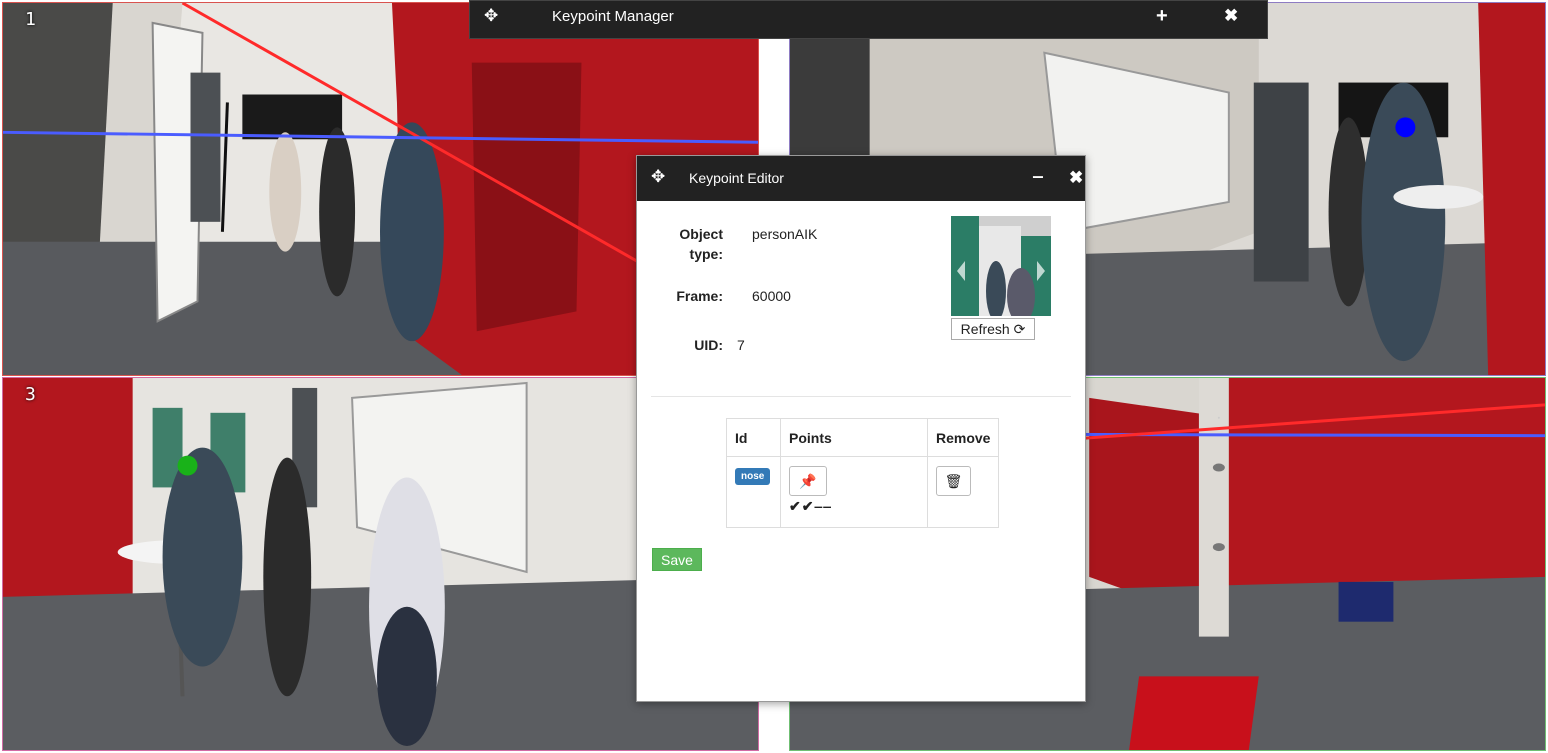  I want to click on keypoint-remove-cell: 🗑, so click(963, 492).